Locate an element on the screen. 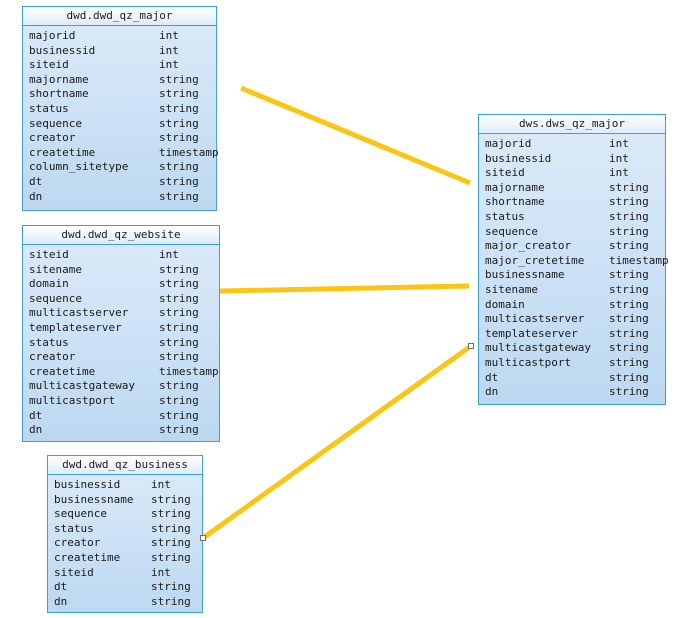 The width and height of the screenshot is (692, 618). table-row: major_creator string is located at coordinates (572, 246).